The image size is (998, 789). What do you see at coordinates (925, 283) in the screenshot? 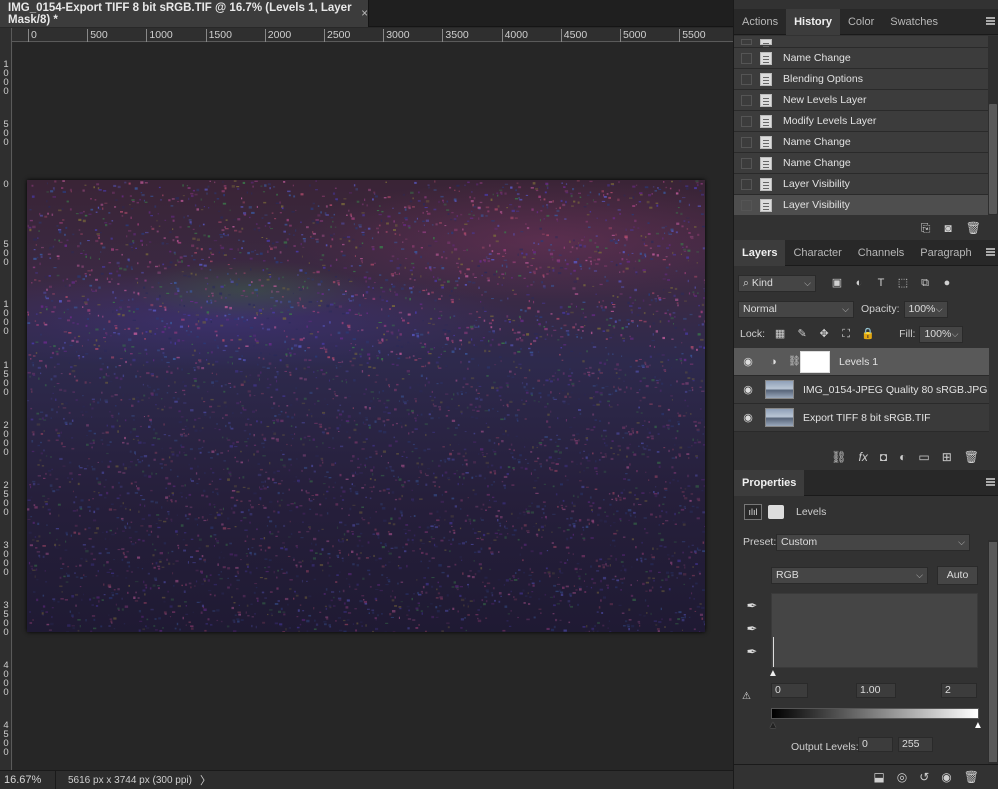
I see `filter-smart-object-icon: ⧉` at bounding box center [925, 283].